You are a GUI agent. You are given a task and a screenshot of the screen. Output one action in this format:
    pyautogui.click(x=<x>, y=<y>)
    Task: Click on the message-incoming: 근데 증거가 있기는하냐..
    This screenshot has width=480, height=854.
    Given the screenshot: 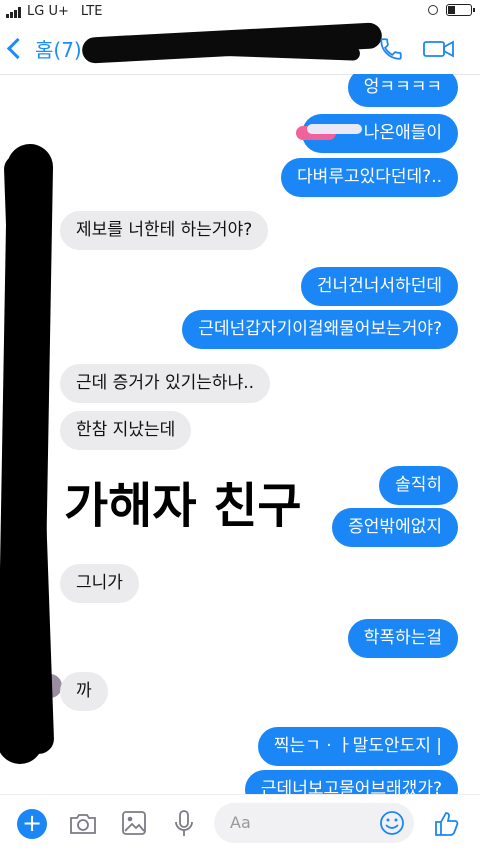 What is the action you would take?
    pyautogui.click(x=165, y=384)
    